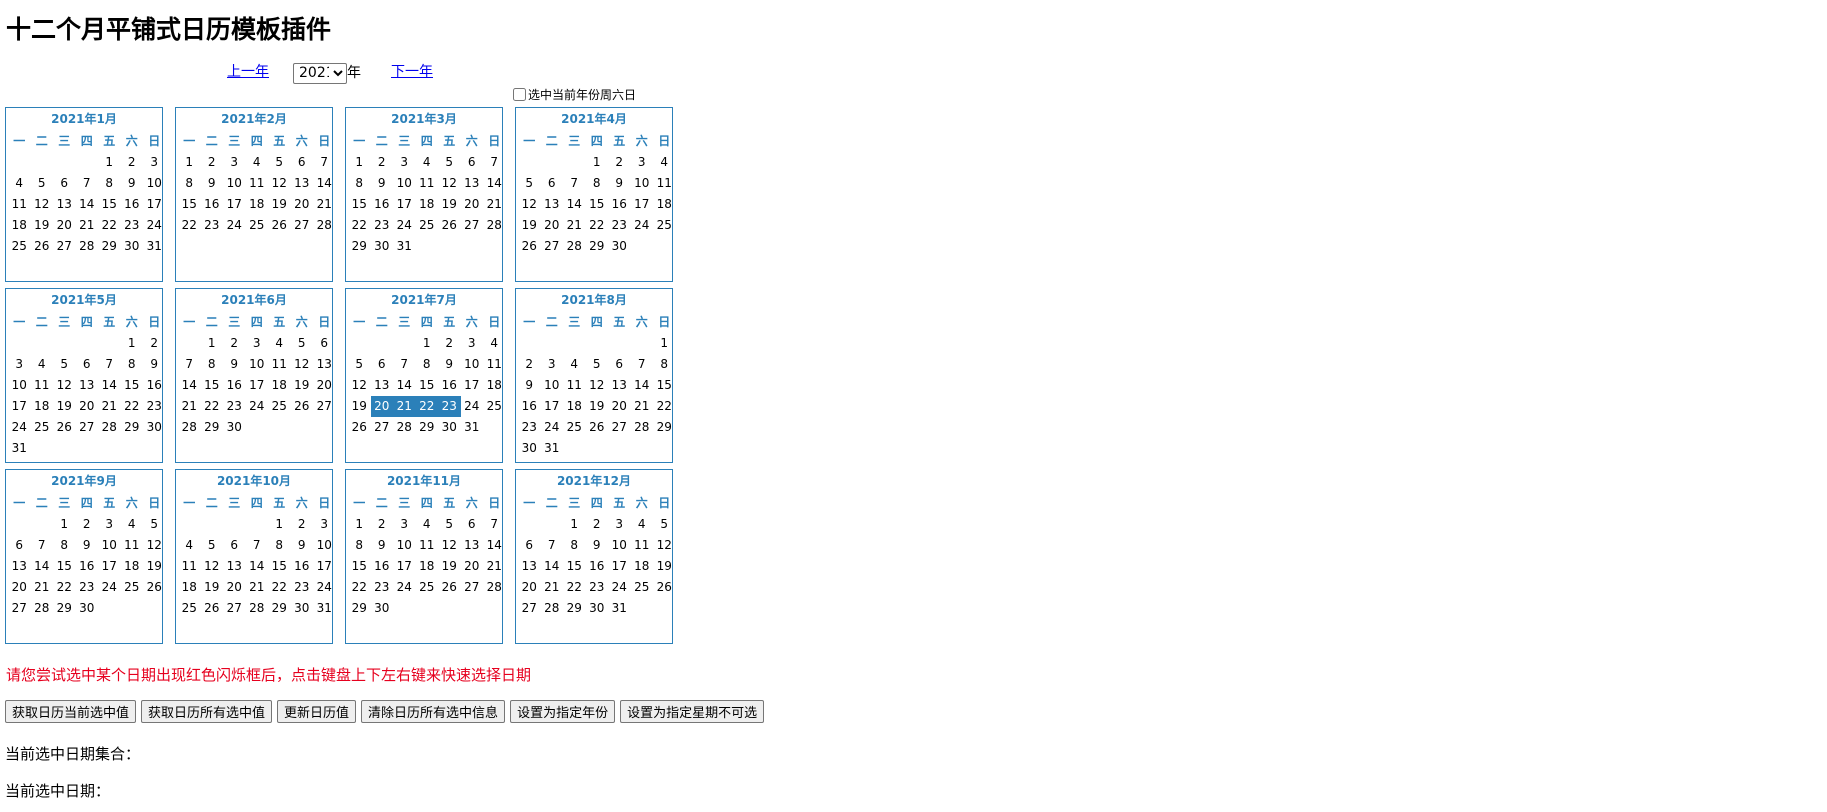 The image size is (1827, 812). Describe the element at coordinates (189, 364) in the screenshot. I see `day-cell: 7` at that location.